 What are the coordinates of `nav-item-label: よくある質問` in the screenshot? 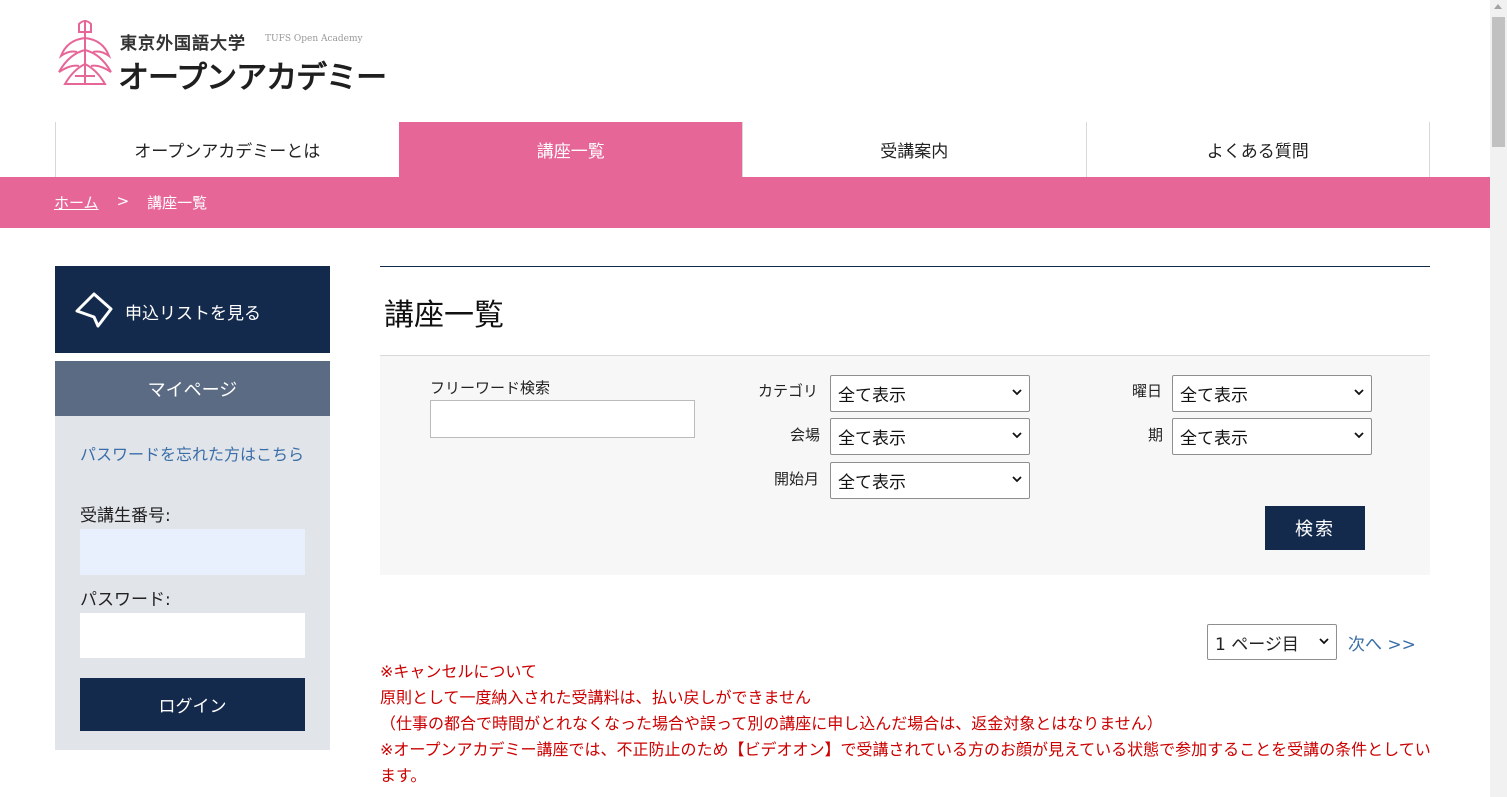 It's located at (1257, 152).